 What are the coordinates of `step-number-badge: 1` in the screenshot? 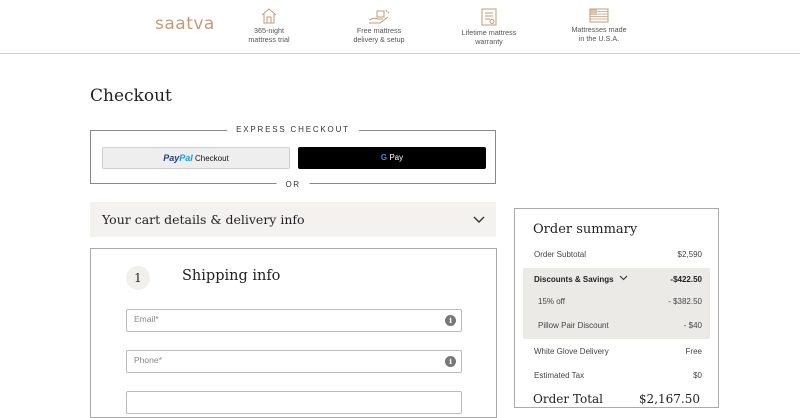 It's located at (138, 278).